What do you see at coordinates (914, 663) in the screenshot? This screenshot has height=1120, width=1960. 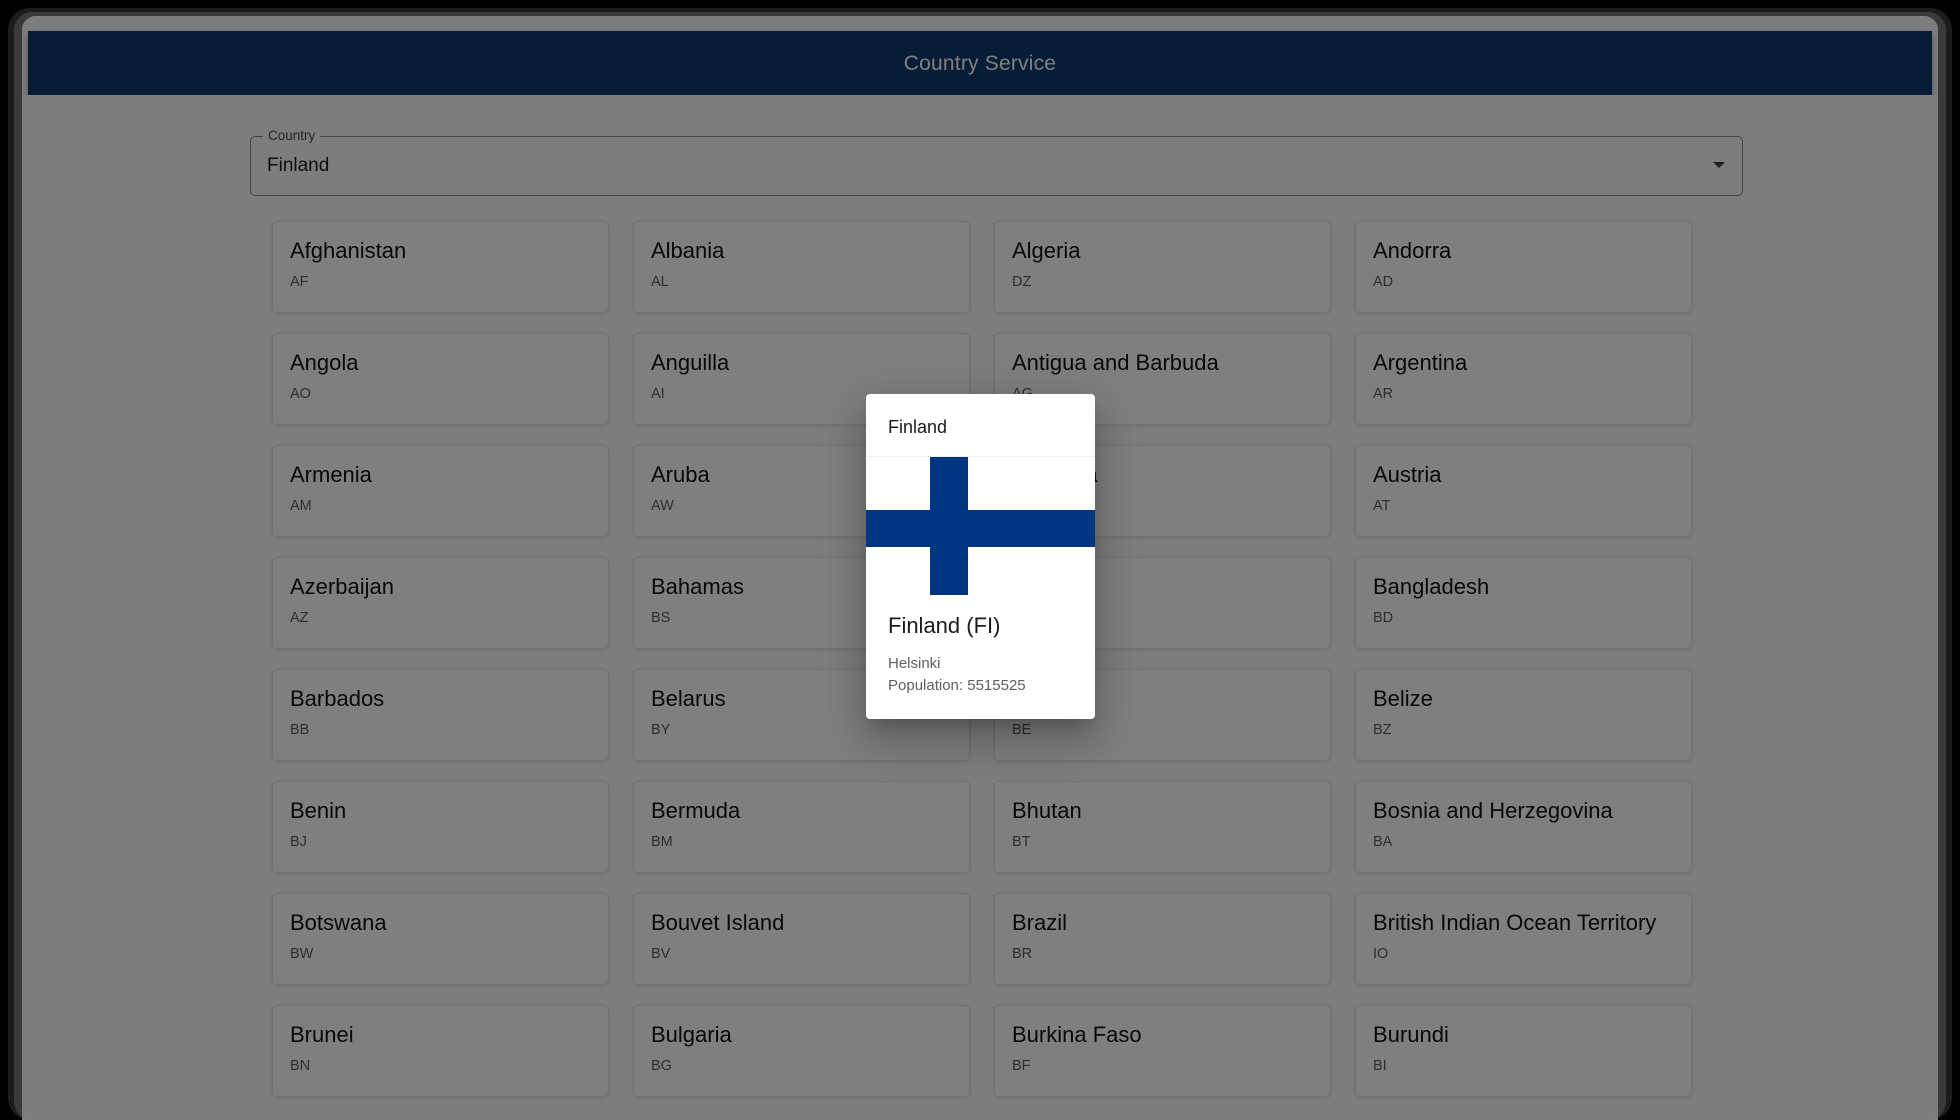 I see `dialog-capital: Helsinki` at bounding box center [914, 663].